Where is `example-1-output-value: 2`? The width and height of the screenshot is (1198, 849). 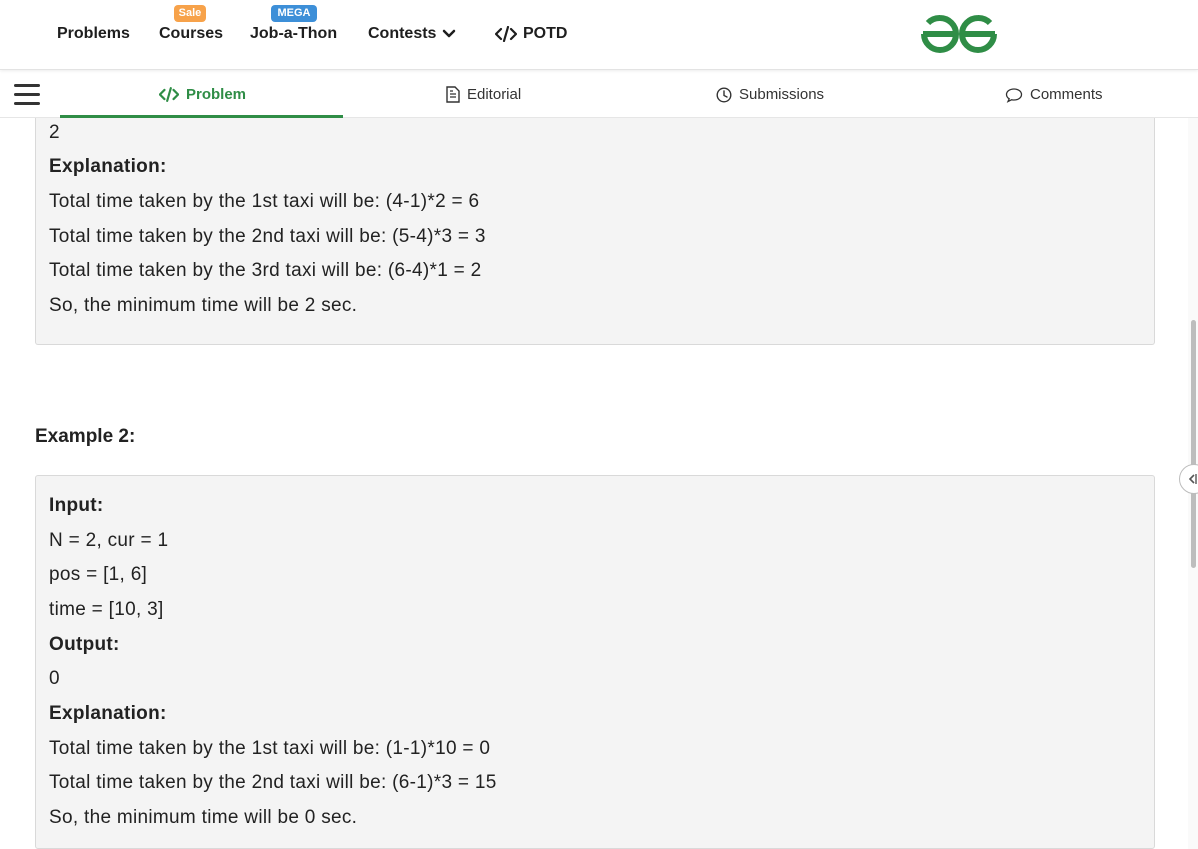 example-1-output-value: 2 is located at coordinates (54, 132).